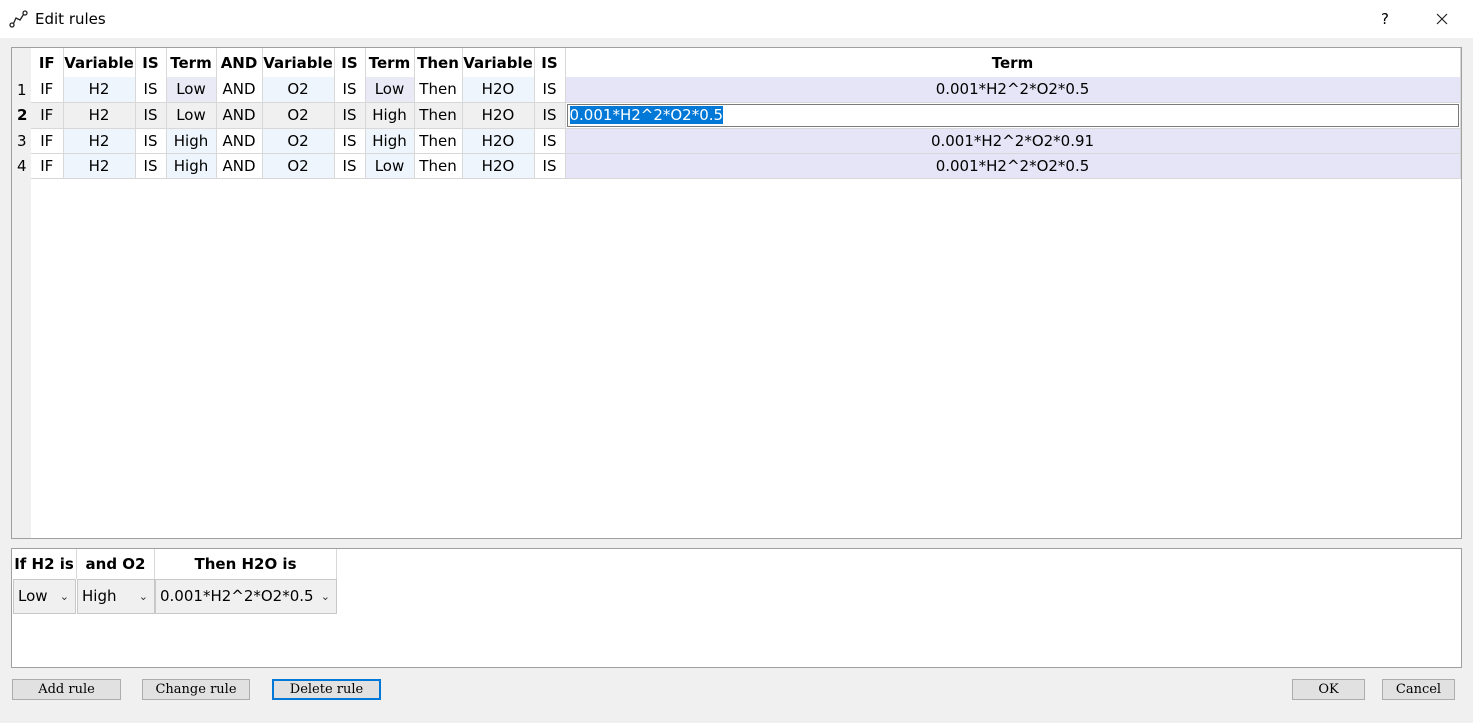  What do you see at coordinates (237, 596) in the screenshot?
I see `h2o-term-value: 0.001*H2^2*O2*0.5` at bounding box center [237, 596].